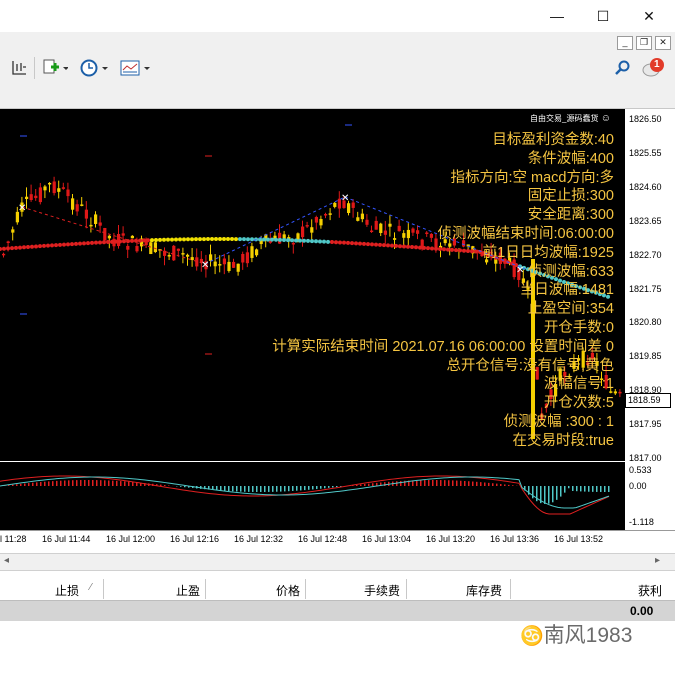 The width and height of the screenshot is (675, 675). What do you see at coordinates (67, 590) in the screenshot?
I see `column-header-sl: 止损` at bounding box center [67, 590].